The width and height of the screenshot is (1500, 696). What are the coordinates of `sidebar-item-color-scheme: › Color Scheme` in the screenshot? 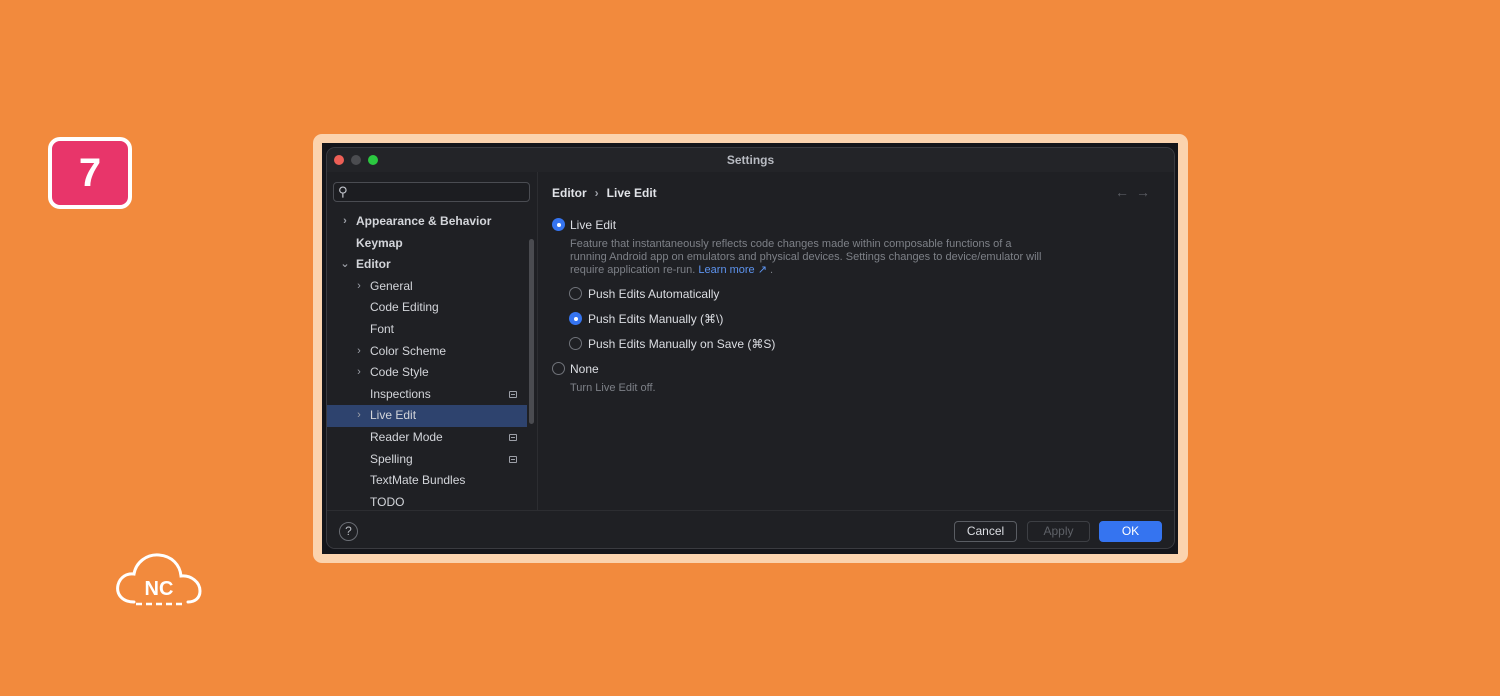 It's located at (427, 352).